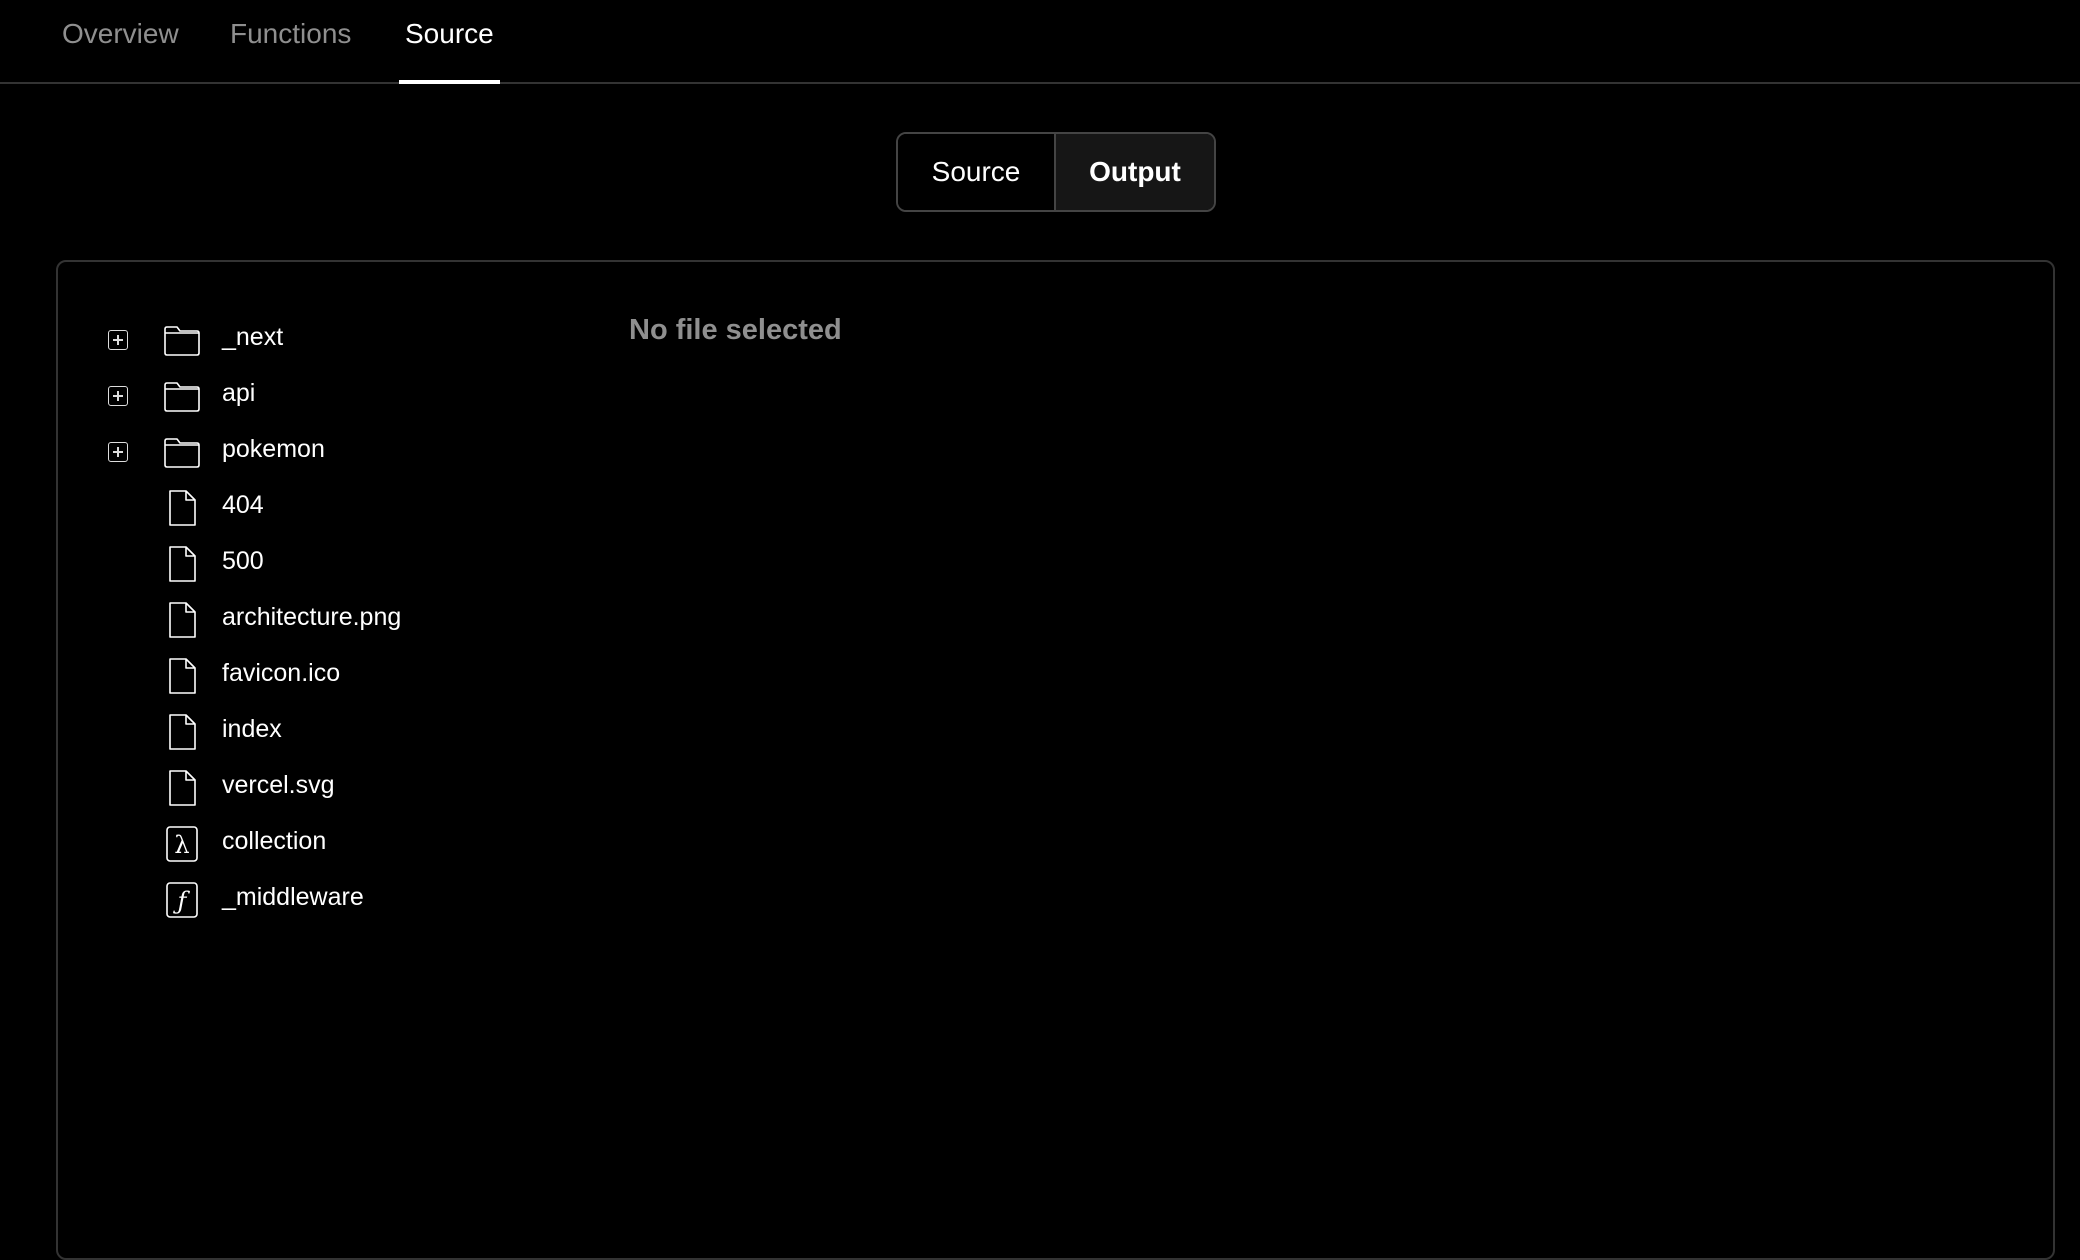  Describe the element at coordinates (290, 50) in the screenshot. I see `tab-functions: Functions` at that location.